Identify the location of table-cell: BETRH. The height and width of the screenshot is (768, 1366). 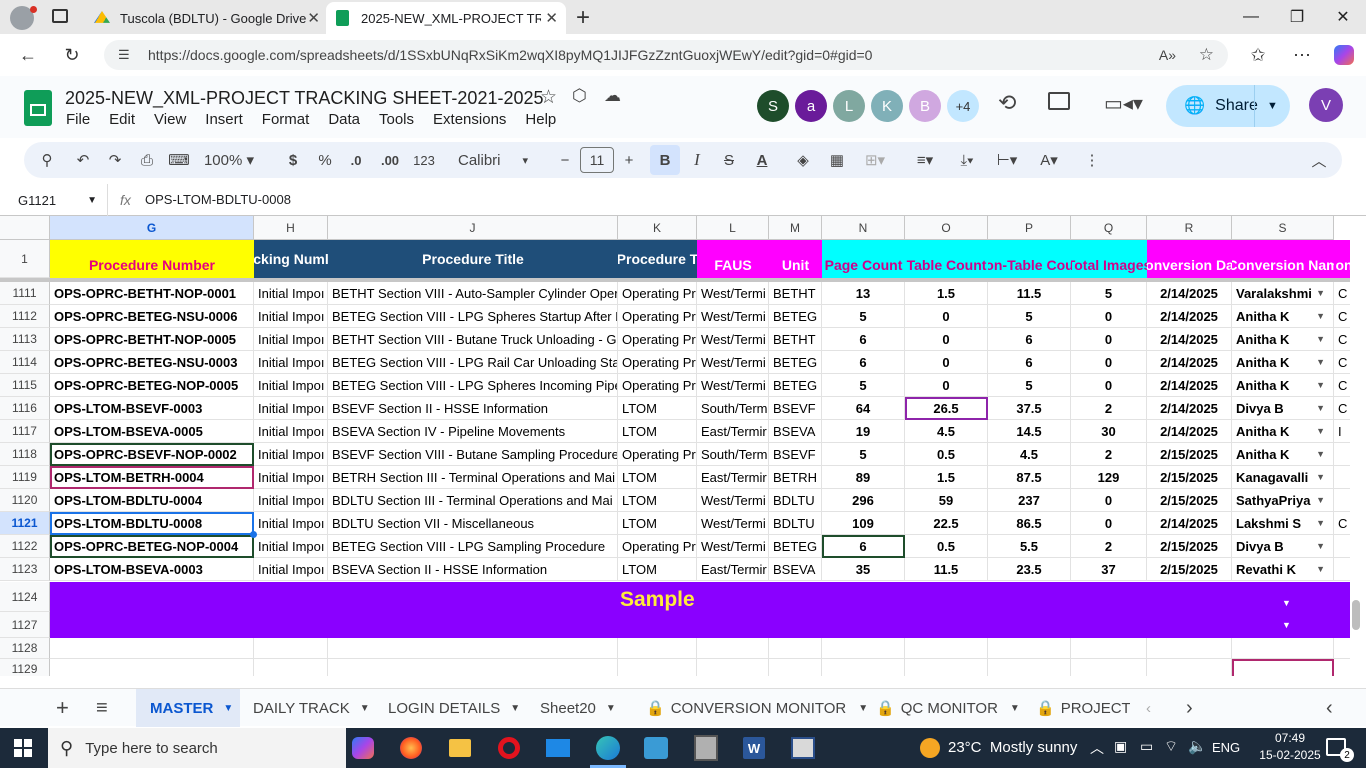
(795, 477).